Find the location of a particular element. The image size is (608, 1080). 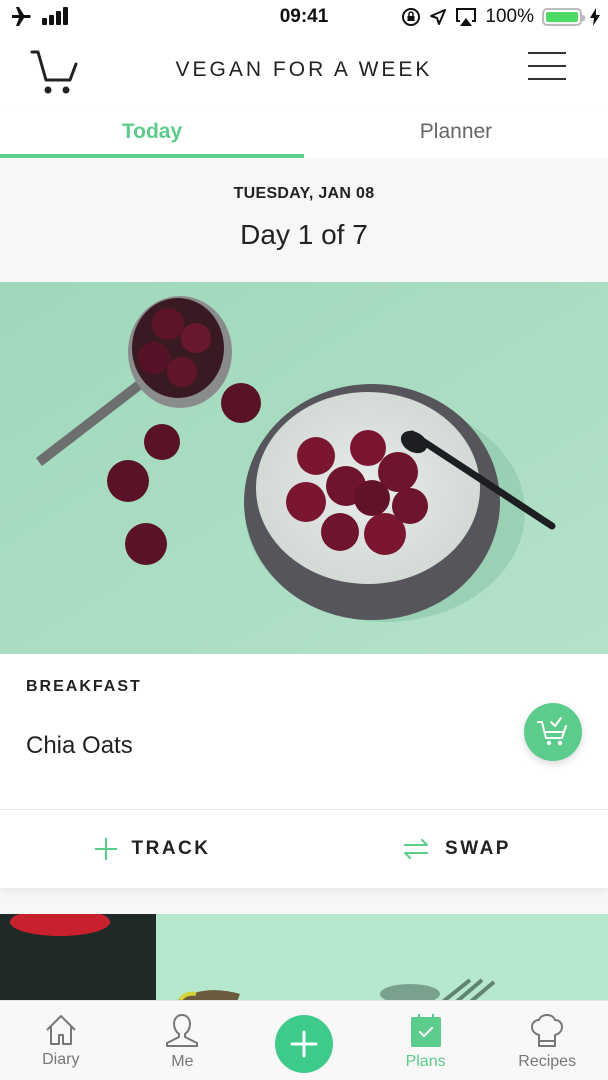

battery-icon is located at coordinates (563, 17).